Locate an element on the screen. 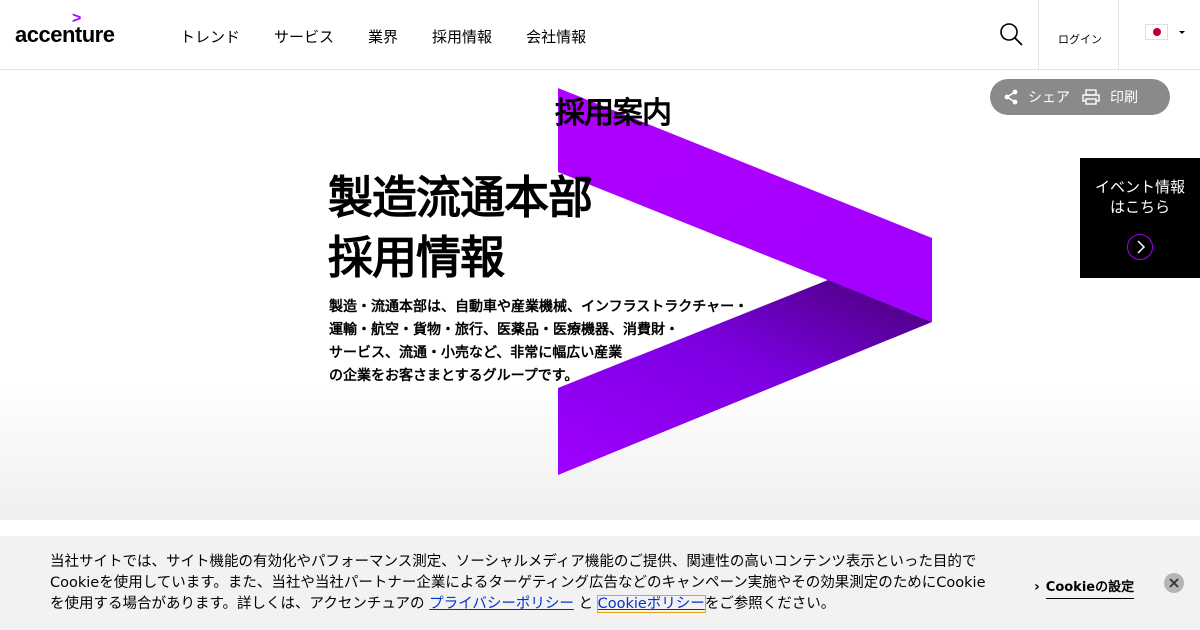  cookie-close-button is located at coordinates (1174, 583).